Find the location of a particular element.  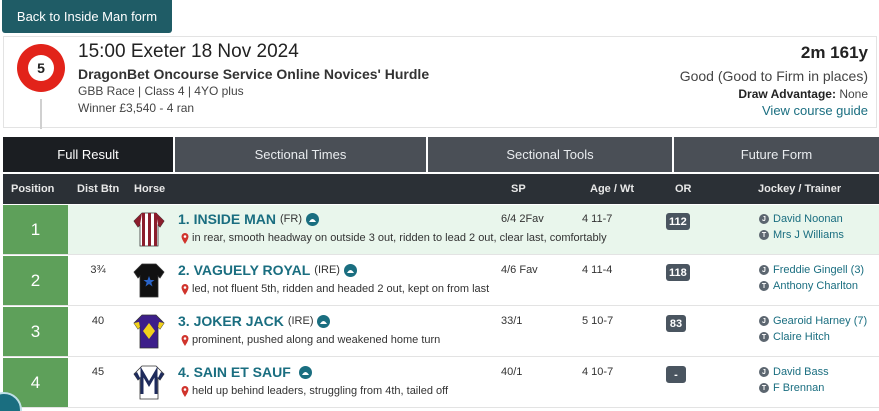

horse-name-link: 3. JOKER JACK (IRE) is located at coordinates (254, 321).